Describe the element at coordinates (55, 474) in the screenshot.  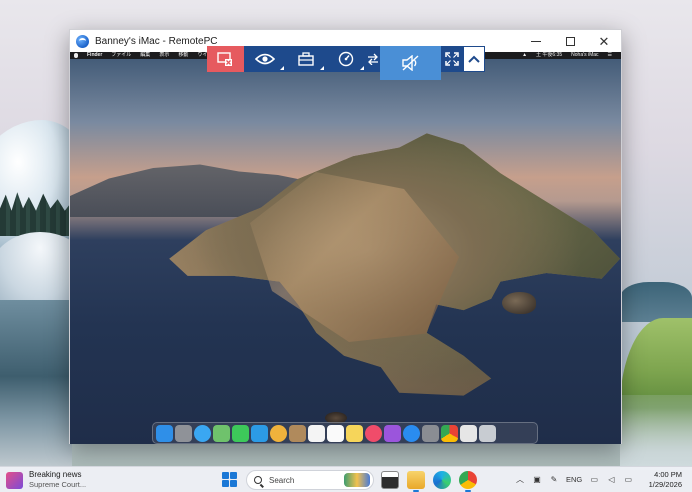
I see `news-title: Breaking news` at that location.